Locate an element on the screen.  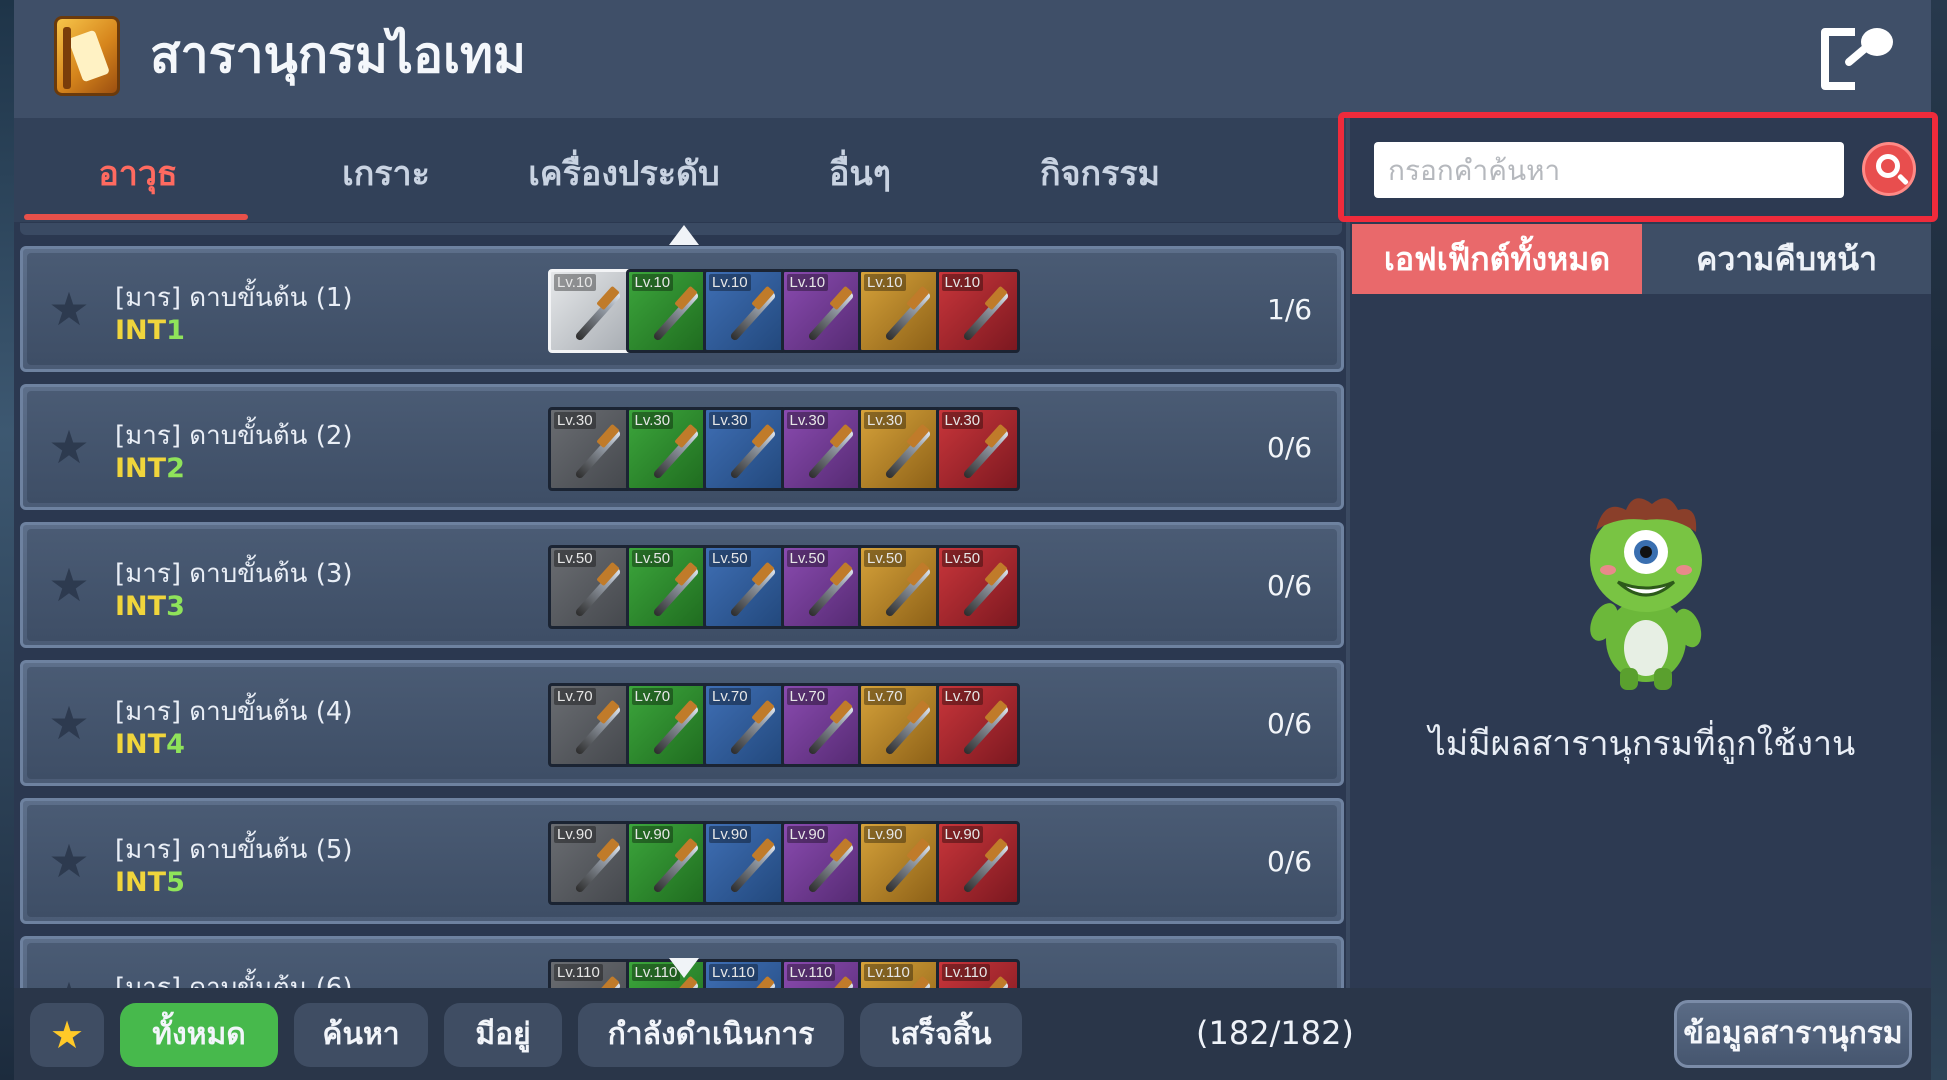
item-slot-red: Lv.50 is located at coordinates (977, 587).